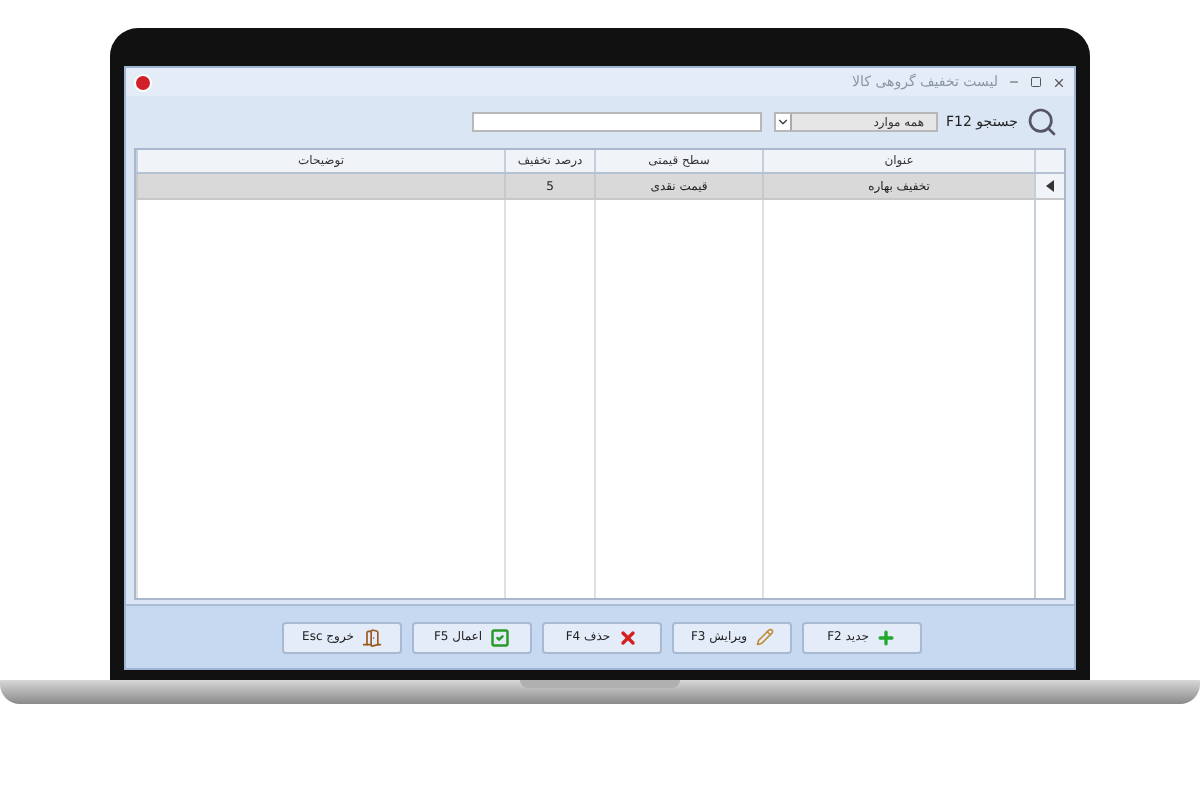  I want to click on pencil-icon, so click(764, 637).